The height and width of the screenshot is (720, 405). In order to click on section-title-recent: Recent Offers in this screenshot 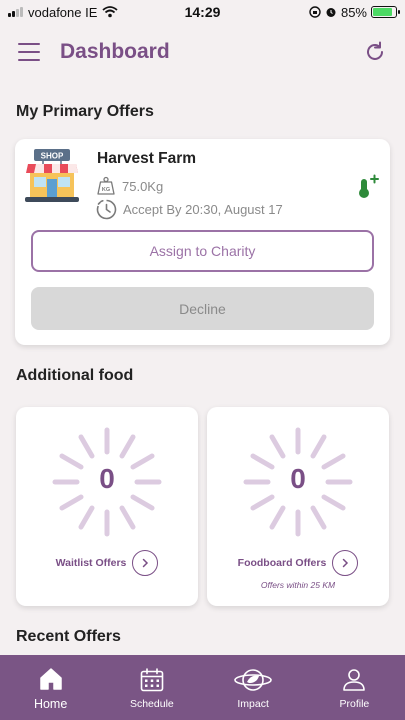, I will do `click(68, 636)`.